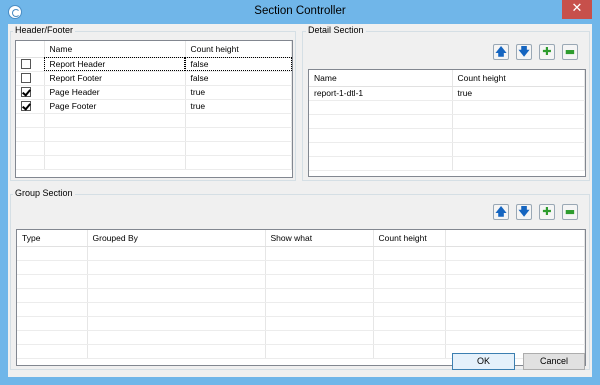  What do you see at coordinates (30, 49) in the screenshot?
I see `column-header-select` at bounding box center [30, 49].